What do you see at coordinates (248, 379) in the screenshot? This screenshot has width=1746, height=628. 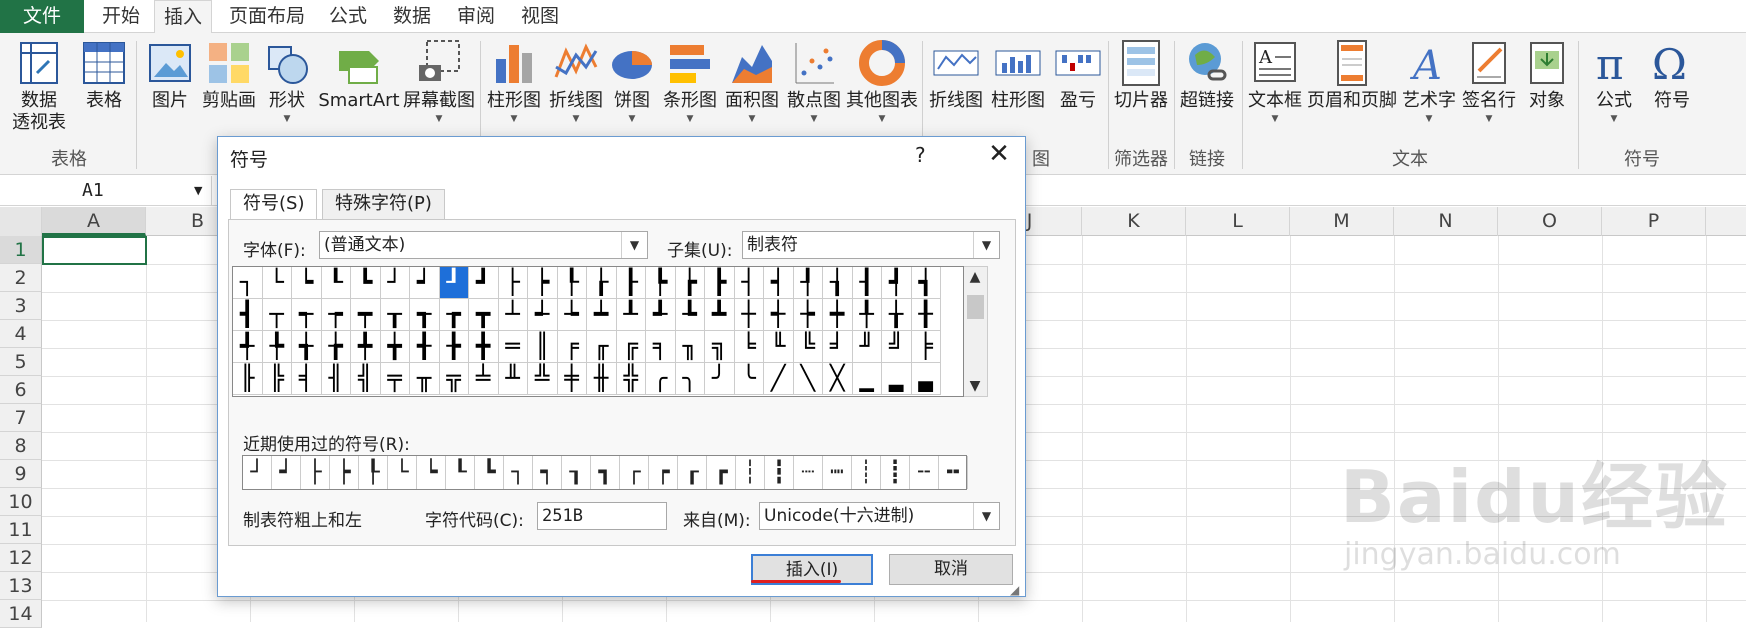 I see `symbol-cell: ╟` at bounding box center [248, 379].